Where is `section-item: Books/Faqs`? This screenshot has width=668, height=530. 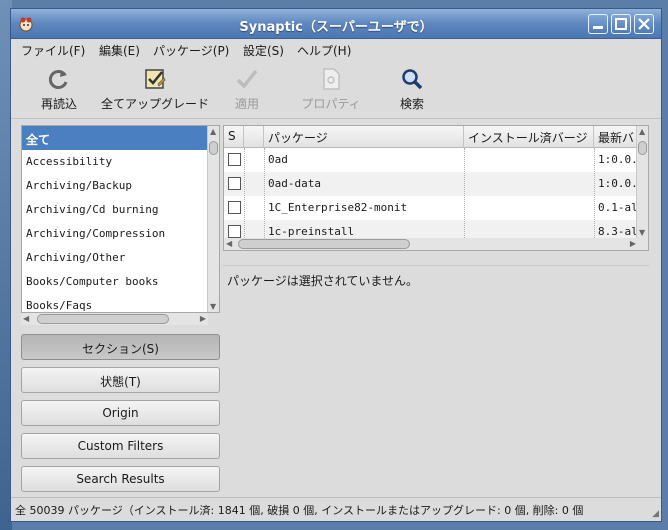 section-item: Books/Faqs is located at coordinates (115, 303).